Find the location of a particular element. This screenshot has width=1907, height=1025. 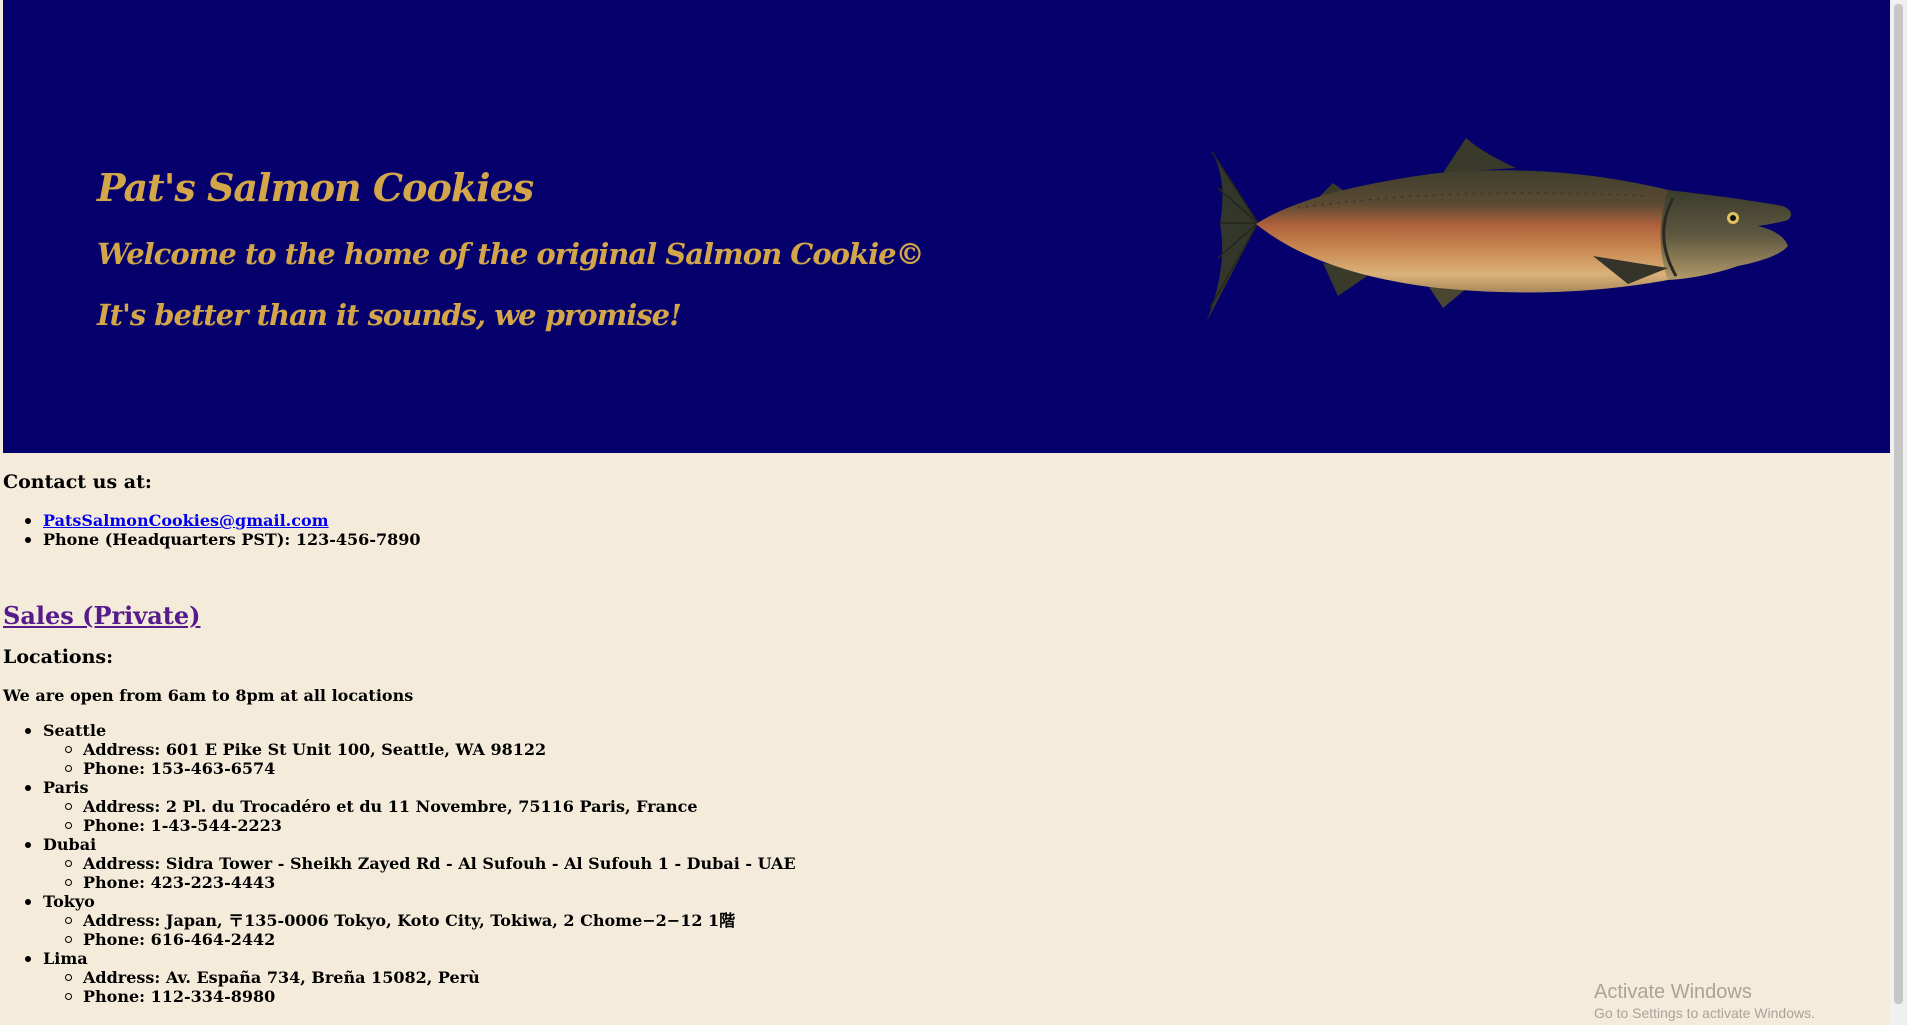

watermark-title: Activate Windows is located at coordinates (1673, 992).